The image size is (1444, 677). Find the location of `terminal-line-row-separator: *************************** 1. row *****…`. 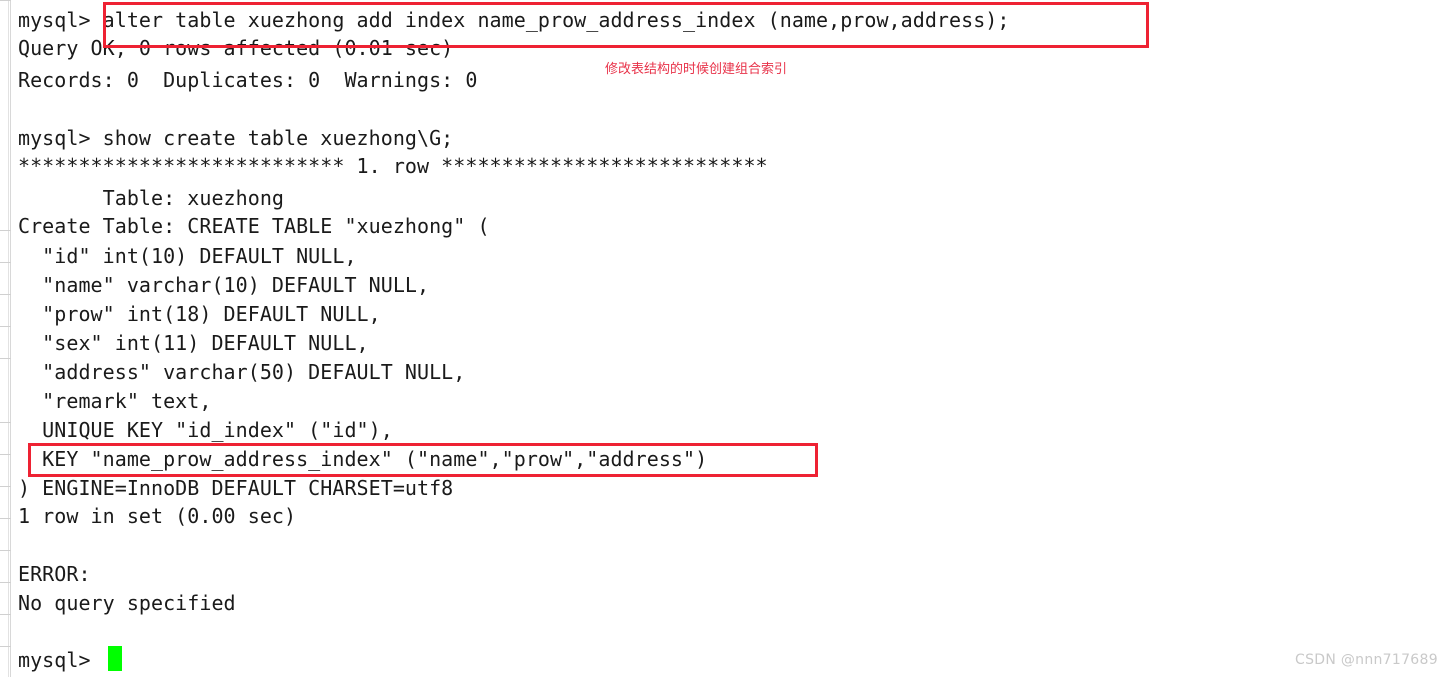

terminal-line-row-separator: *************************** 1. row *****… is located at coordinates (393, 166).